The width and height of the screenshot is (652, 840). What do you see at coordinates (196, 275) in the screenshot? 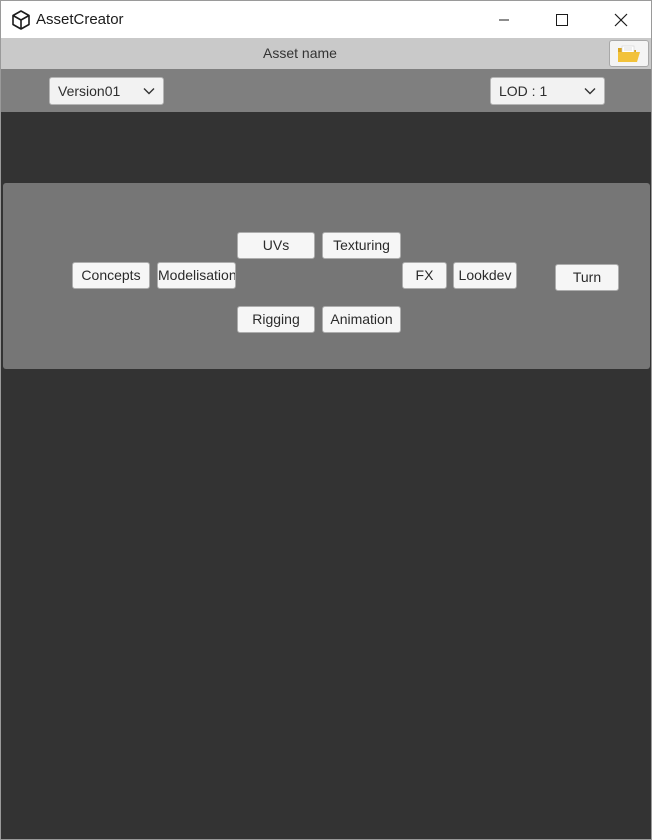
I see `modelisation-button: Modelisation` at bounding box center [196, 275].